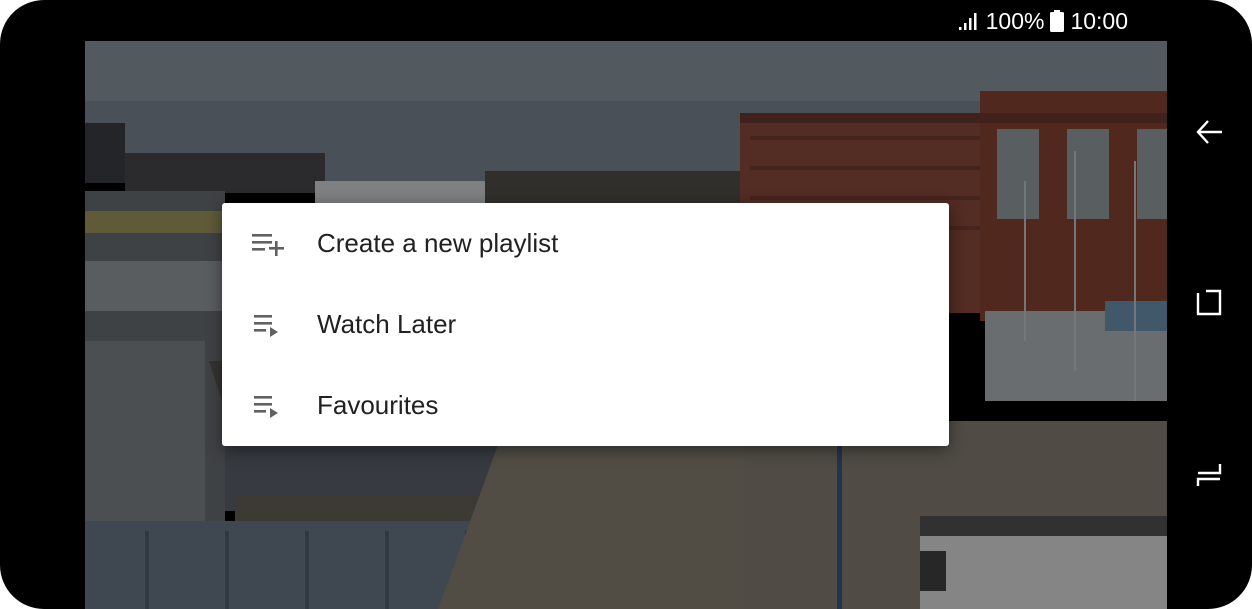 The width and height of the screenshot is (1252, 609). What do you see at coordinates (1099, 20) in the screenshot?
I see `status-time: 10:00` at bounding box center [1099, 20].